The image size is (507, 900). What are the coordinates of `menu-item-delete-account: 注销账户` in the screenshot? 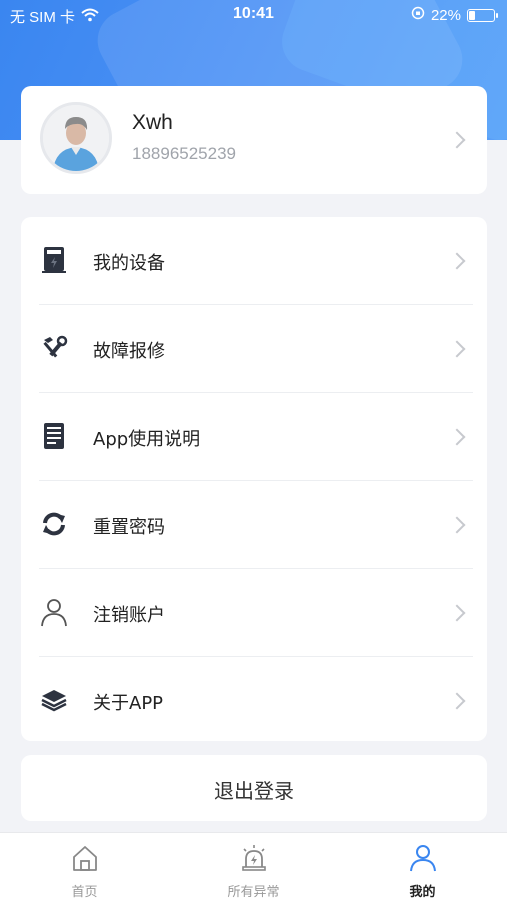 It's located at (254, 613).